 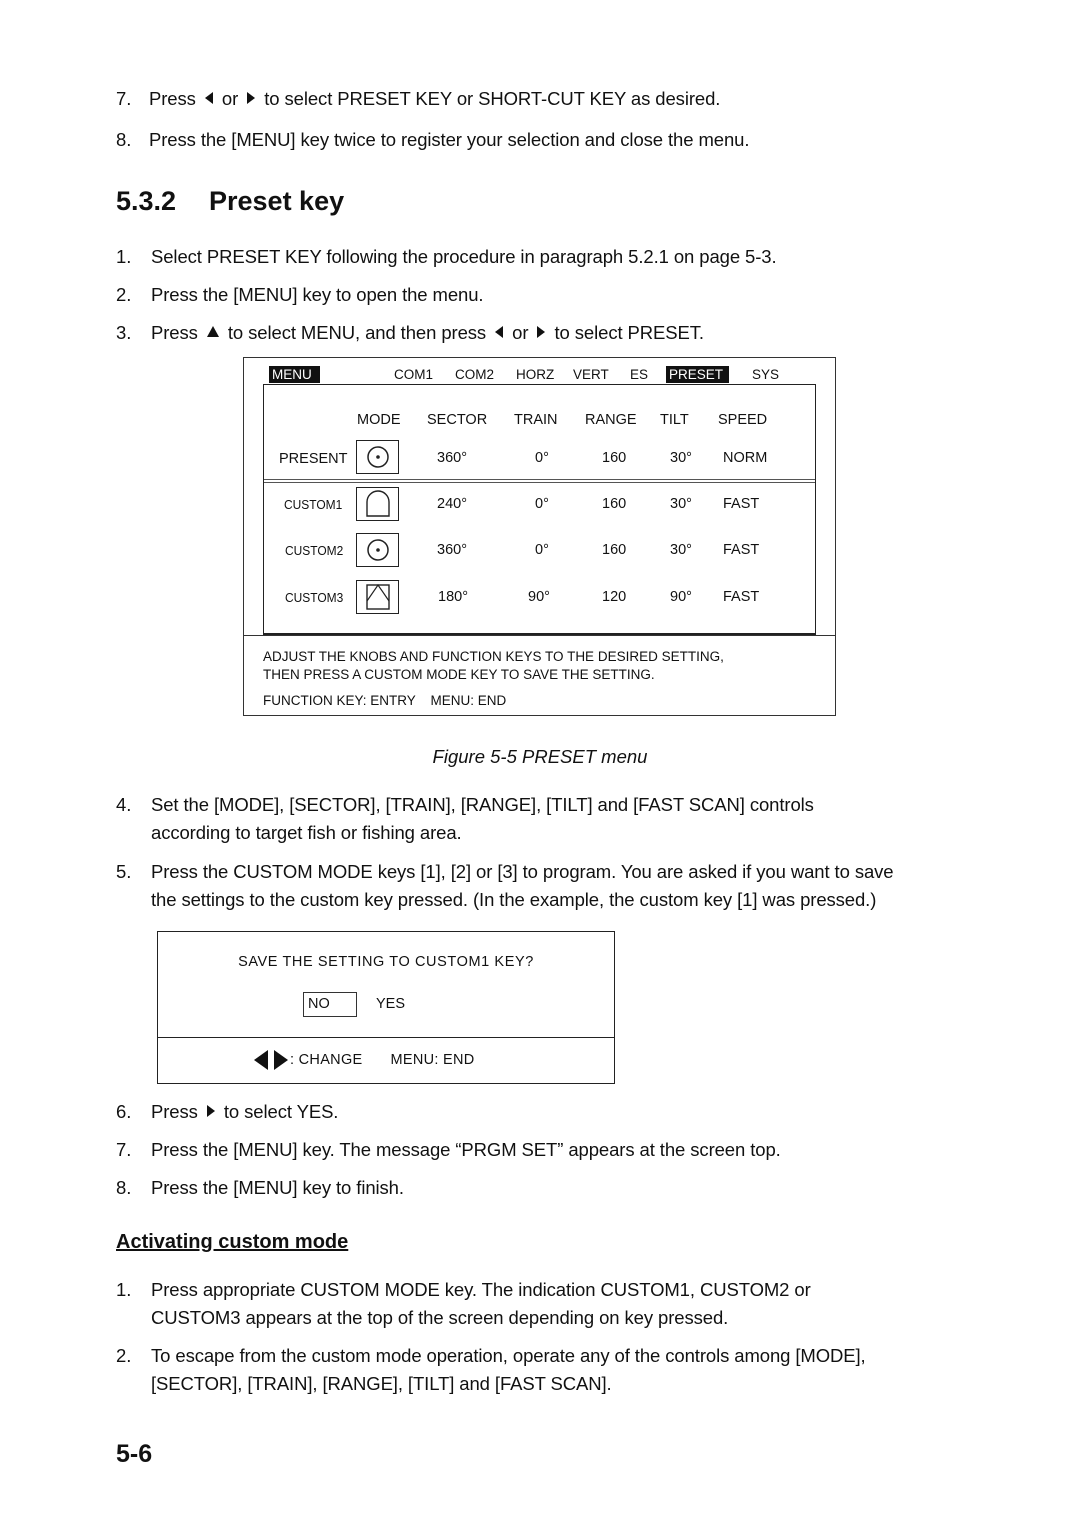 What do you see at coordinates (540, 756) in the screenshot?
I see `figure-caption: Figure 5-5 PRESET menu` at bounding box center [540, 756].